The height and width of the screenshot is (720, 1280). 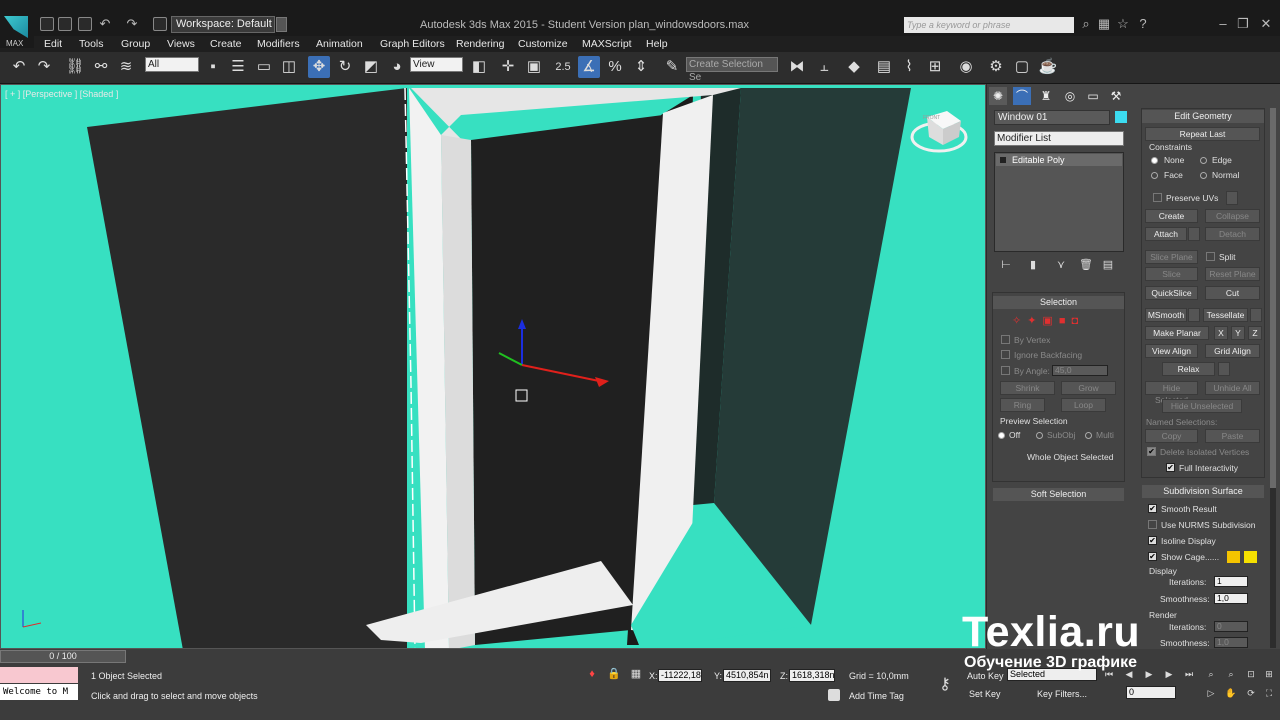 I want to click on zoom-icon: ⌕, so click(x=1211, y=674).